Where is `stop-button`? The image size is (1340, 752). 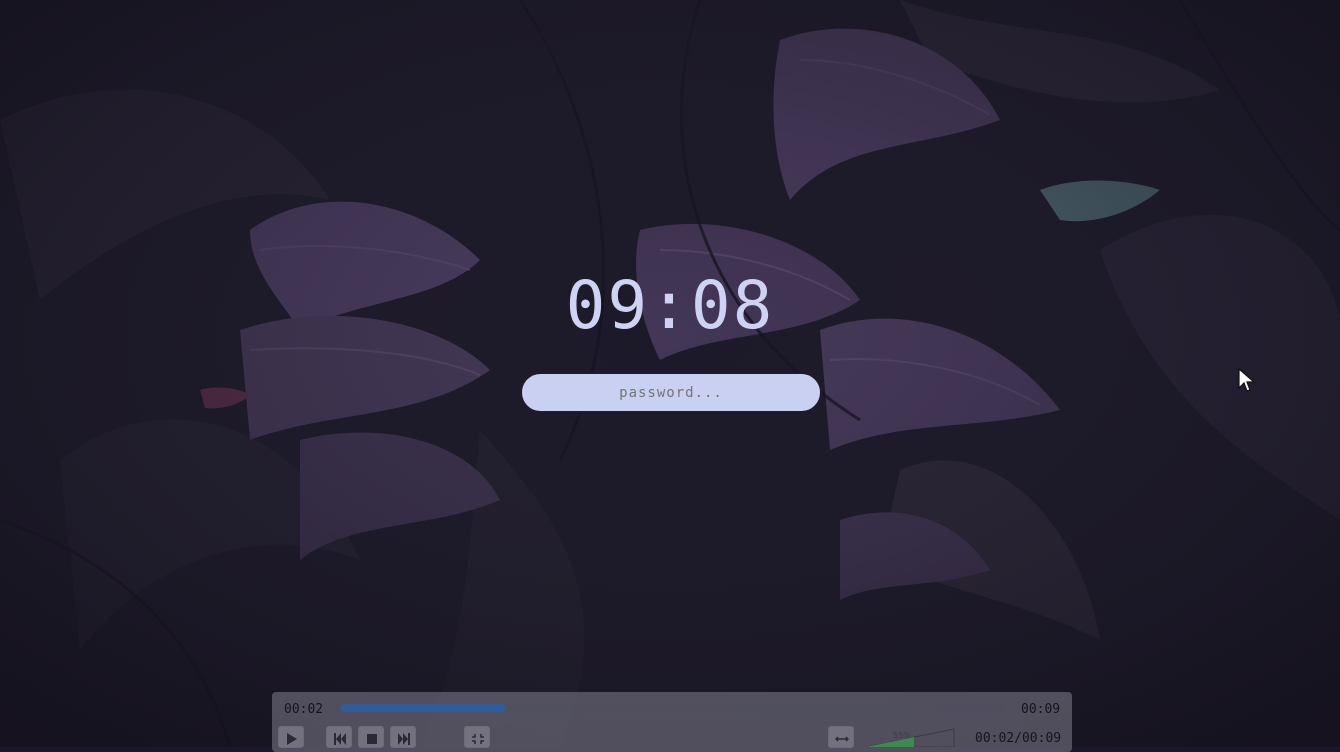 stop-button is located at coordinates (371, 737).